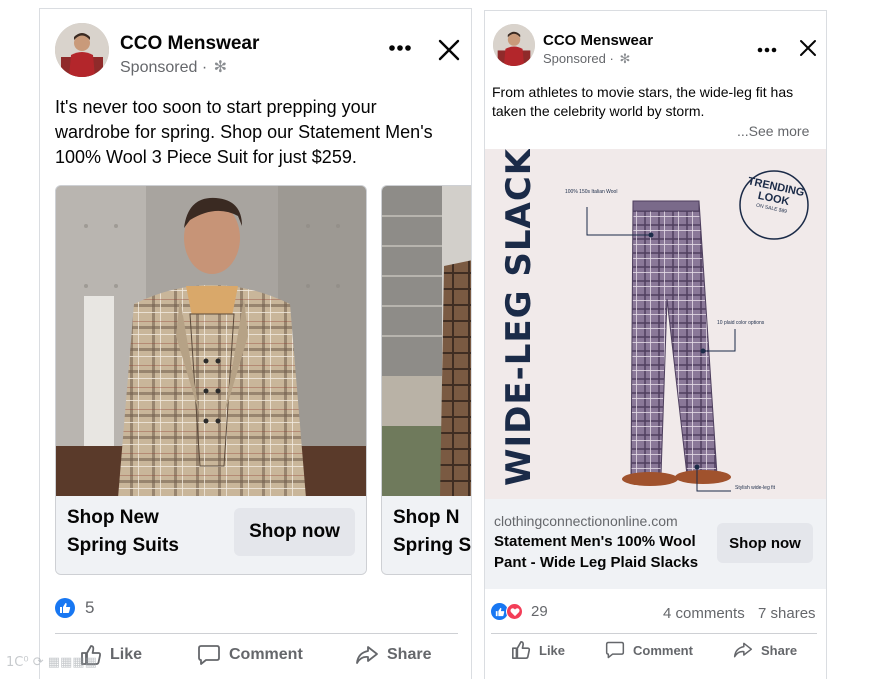  I want to click on ad-title-line2: Pant - Wide Leg Plaid Slacks, so click(596, 562).